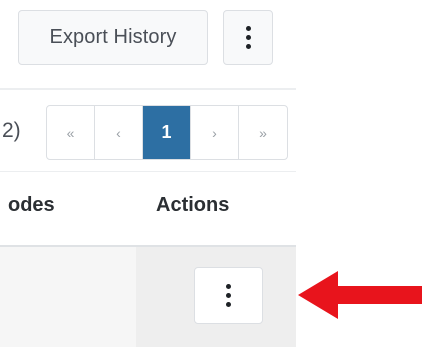 The height and width of the screenshot is (347, 422). Describe the element at coordinates (360, 295) in the screenshot. I see `red-arrow-left-icon` at that location.